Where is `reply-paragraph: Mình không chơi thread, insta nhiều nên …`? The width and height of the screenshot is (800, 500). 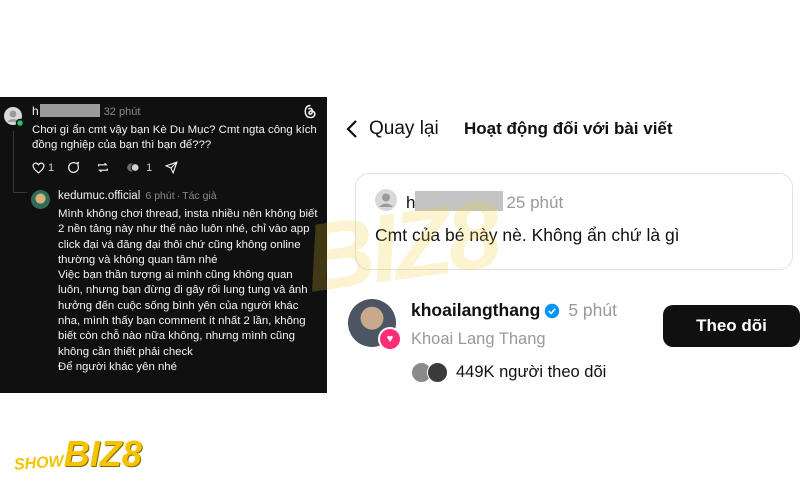 reply-paragraph: Mình không chơi thread, insta nhiều nên … is located at coordinates (188, 237).